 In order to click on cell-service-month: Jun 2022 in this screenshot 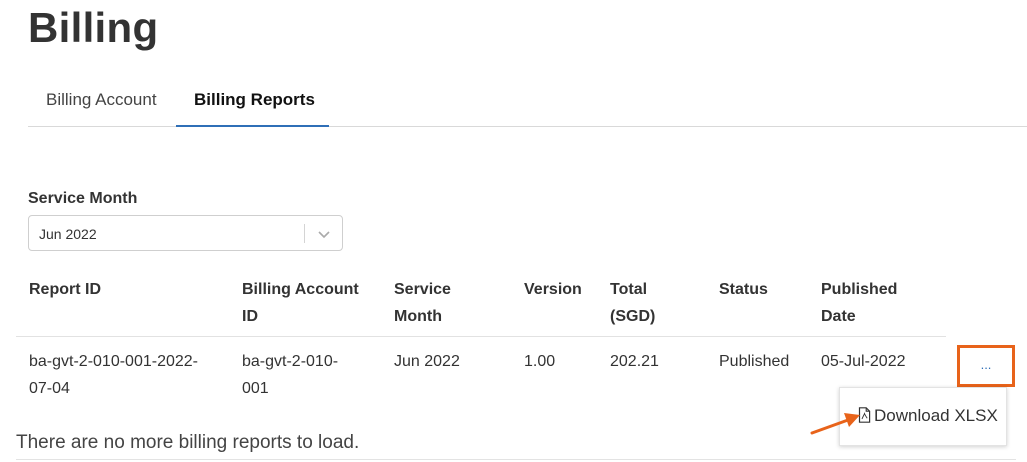, I will do `click(427, 361)`.